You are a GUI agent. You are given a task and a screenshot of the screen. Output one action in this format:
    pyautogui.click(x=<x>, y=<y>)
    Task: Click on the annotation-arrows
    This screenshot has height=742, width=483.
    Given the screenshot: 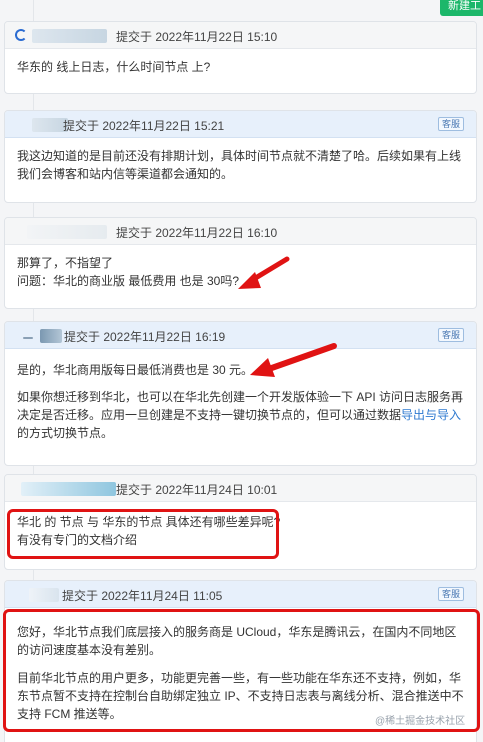 What is the action you would take?
    pyautogui.click(x=287, y=316)
    